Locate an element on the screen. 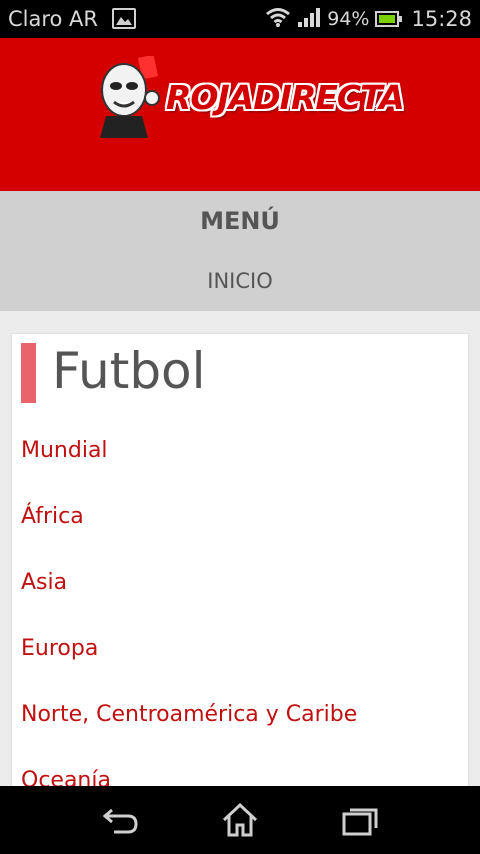  status-icons: 94% 15:28 is located at coordinates (368, 19).